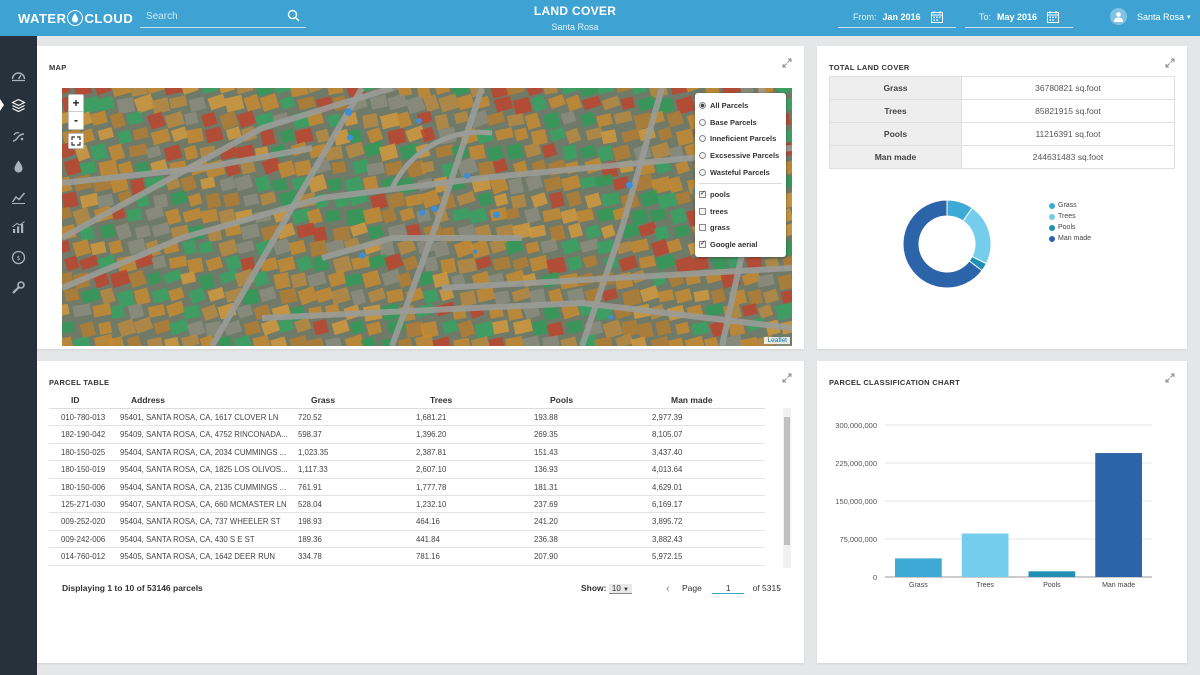  What do you see at coordinates (215, 400) in the screenshot?
I see `column-header-address: Address` at bounding box center [215, 400].